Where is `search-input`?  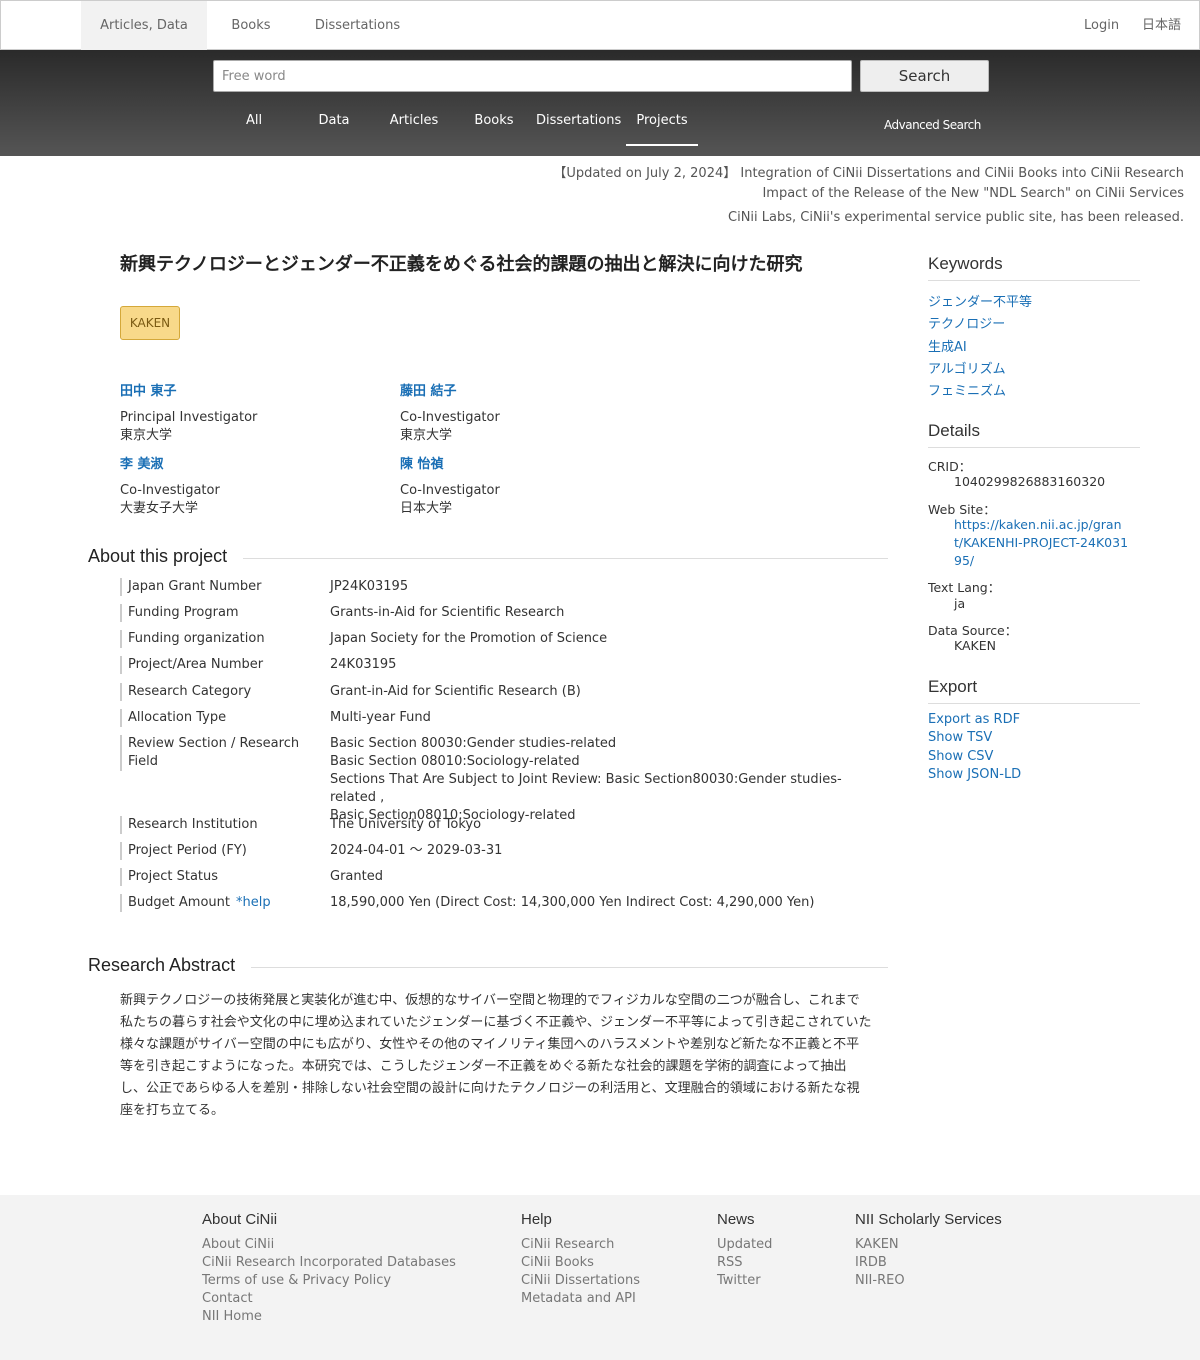 search-input is located at coordinates (532, 76).